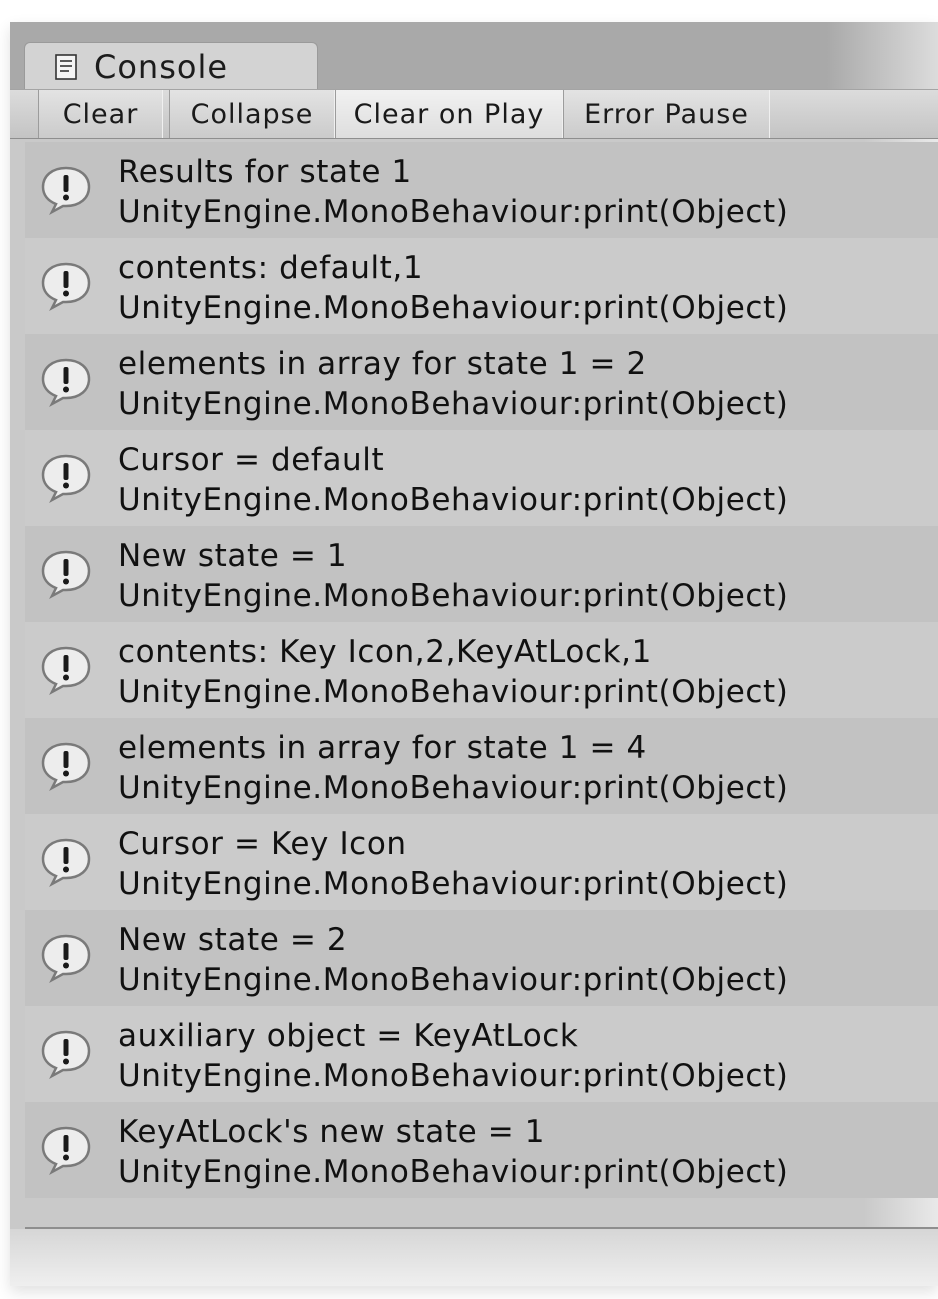 The height and width of the screenshot is (1299, 938). I want to click on log-entry-message: Cursor = Key Icon, so click(262, 844).